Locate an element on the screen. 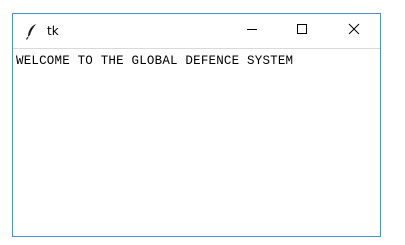  minimize-icon is located at coordinates (252, 31).